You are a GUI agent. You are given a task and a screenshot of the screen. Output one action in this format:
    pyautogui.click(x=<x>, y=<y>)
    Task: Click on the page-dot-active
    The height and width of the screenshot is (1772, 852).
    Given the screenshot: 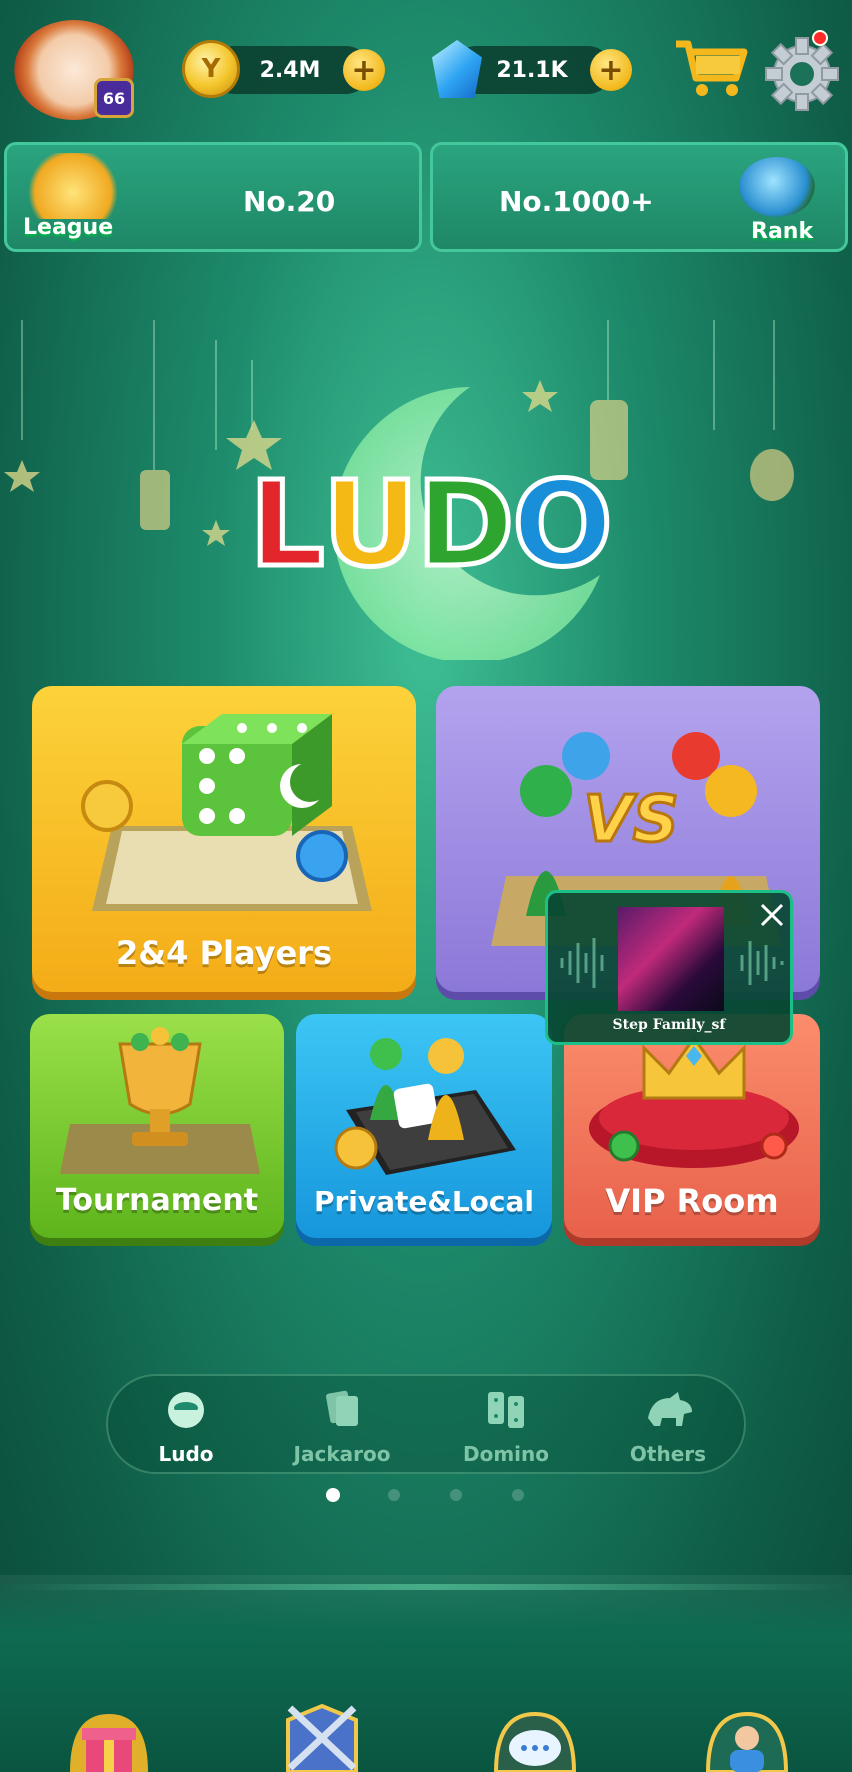 What is the action you would take?
    pyautogui.click(x=333, y=1495)
    